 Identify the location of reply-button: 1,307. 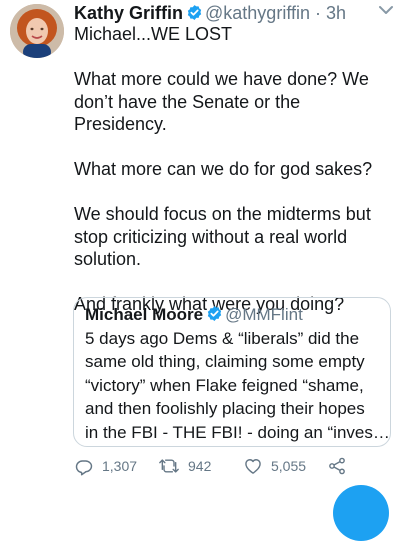
(105, 466).